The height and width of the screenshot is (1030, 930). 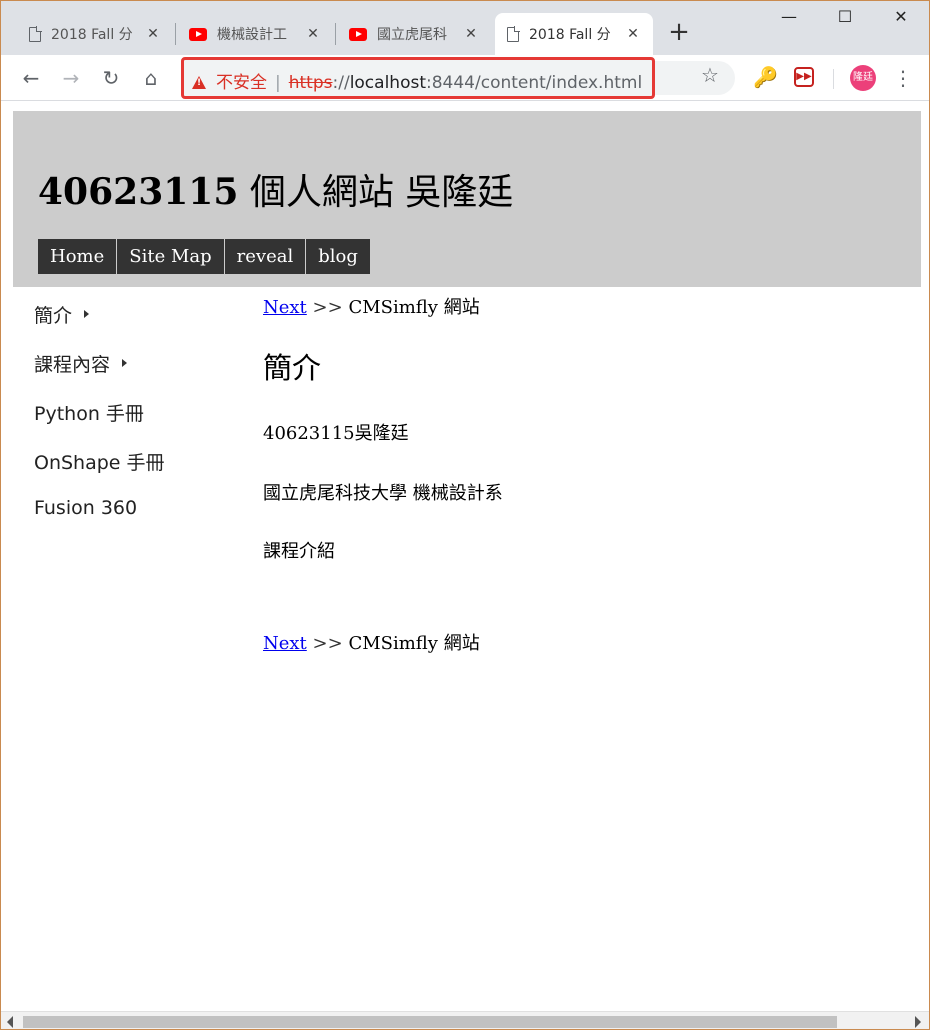 What do you see at coordinates (338, 256) in the screenshot?
I see `nav-blog: blog` at bounding box center [338, 256].